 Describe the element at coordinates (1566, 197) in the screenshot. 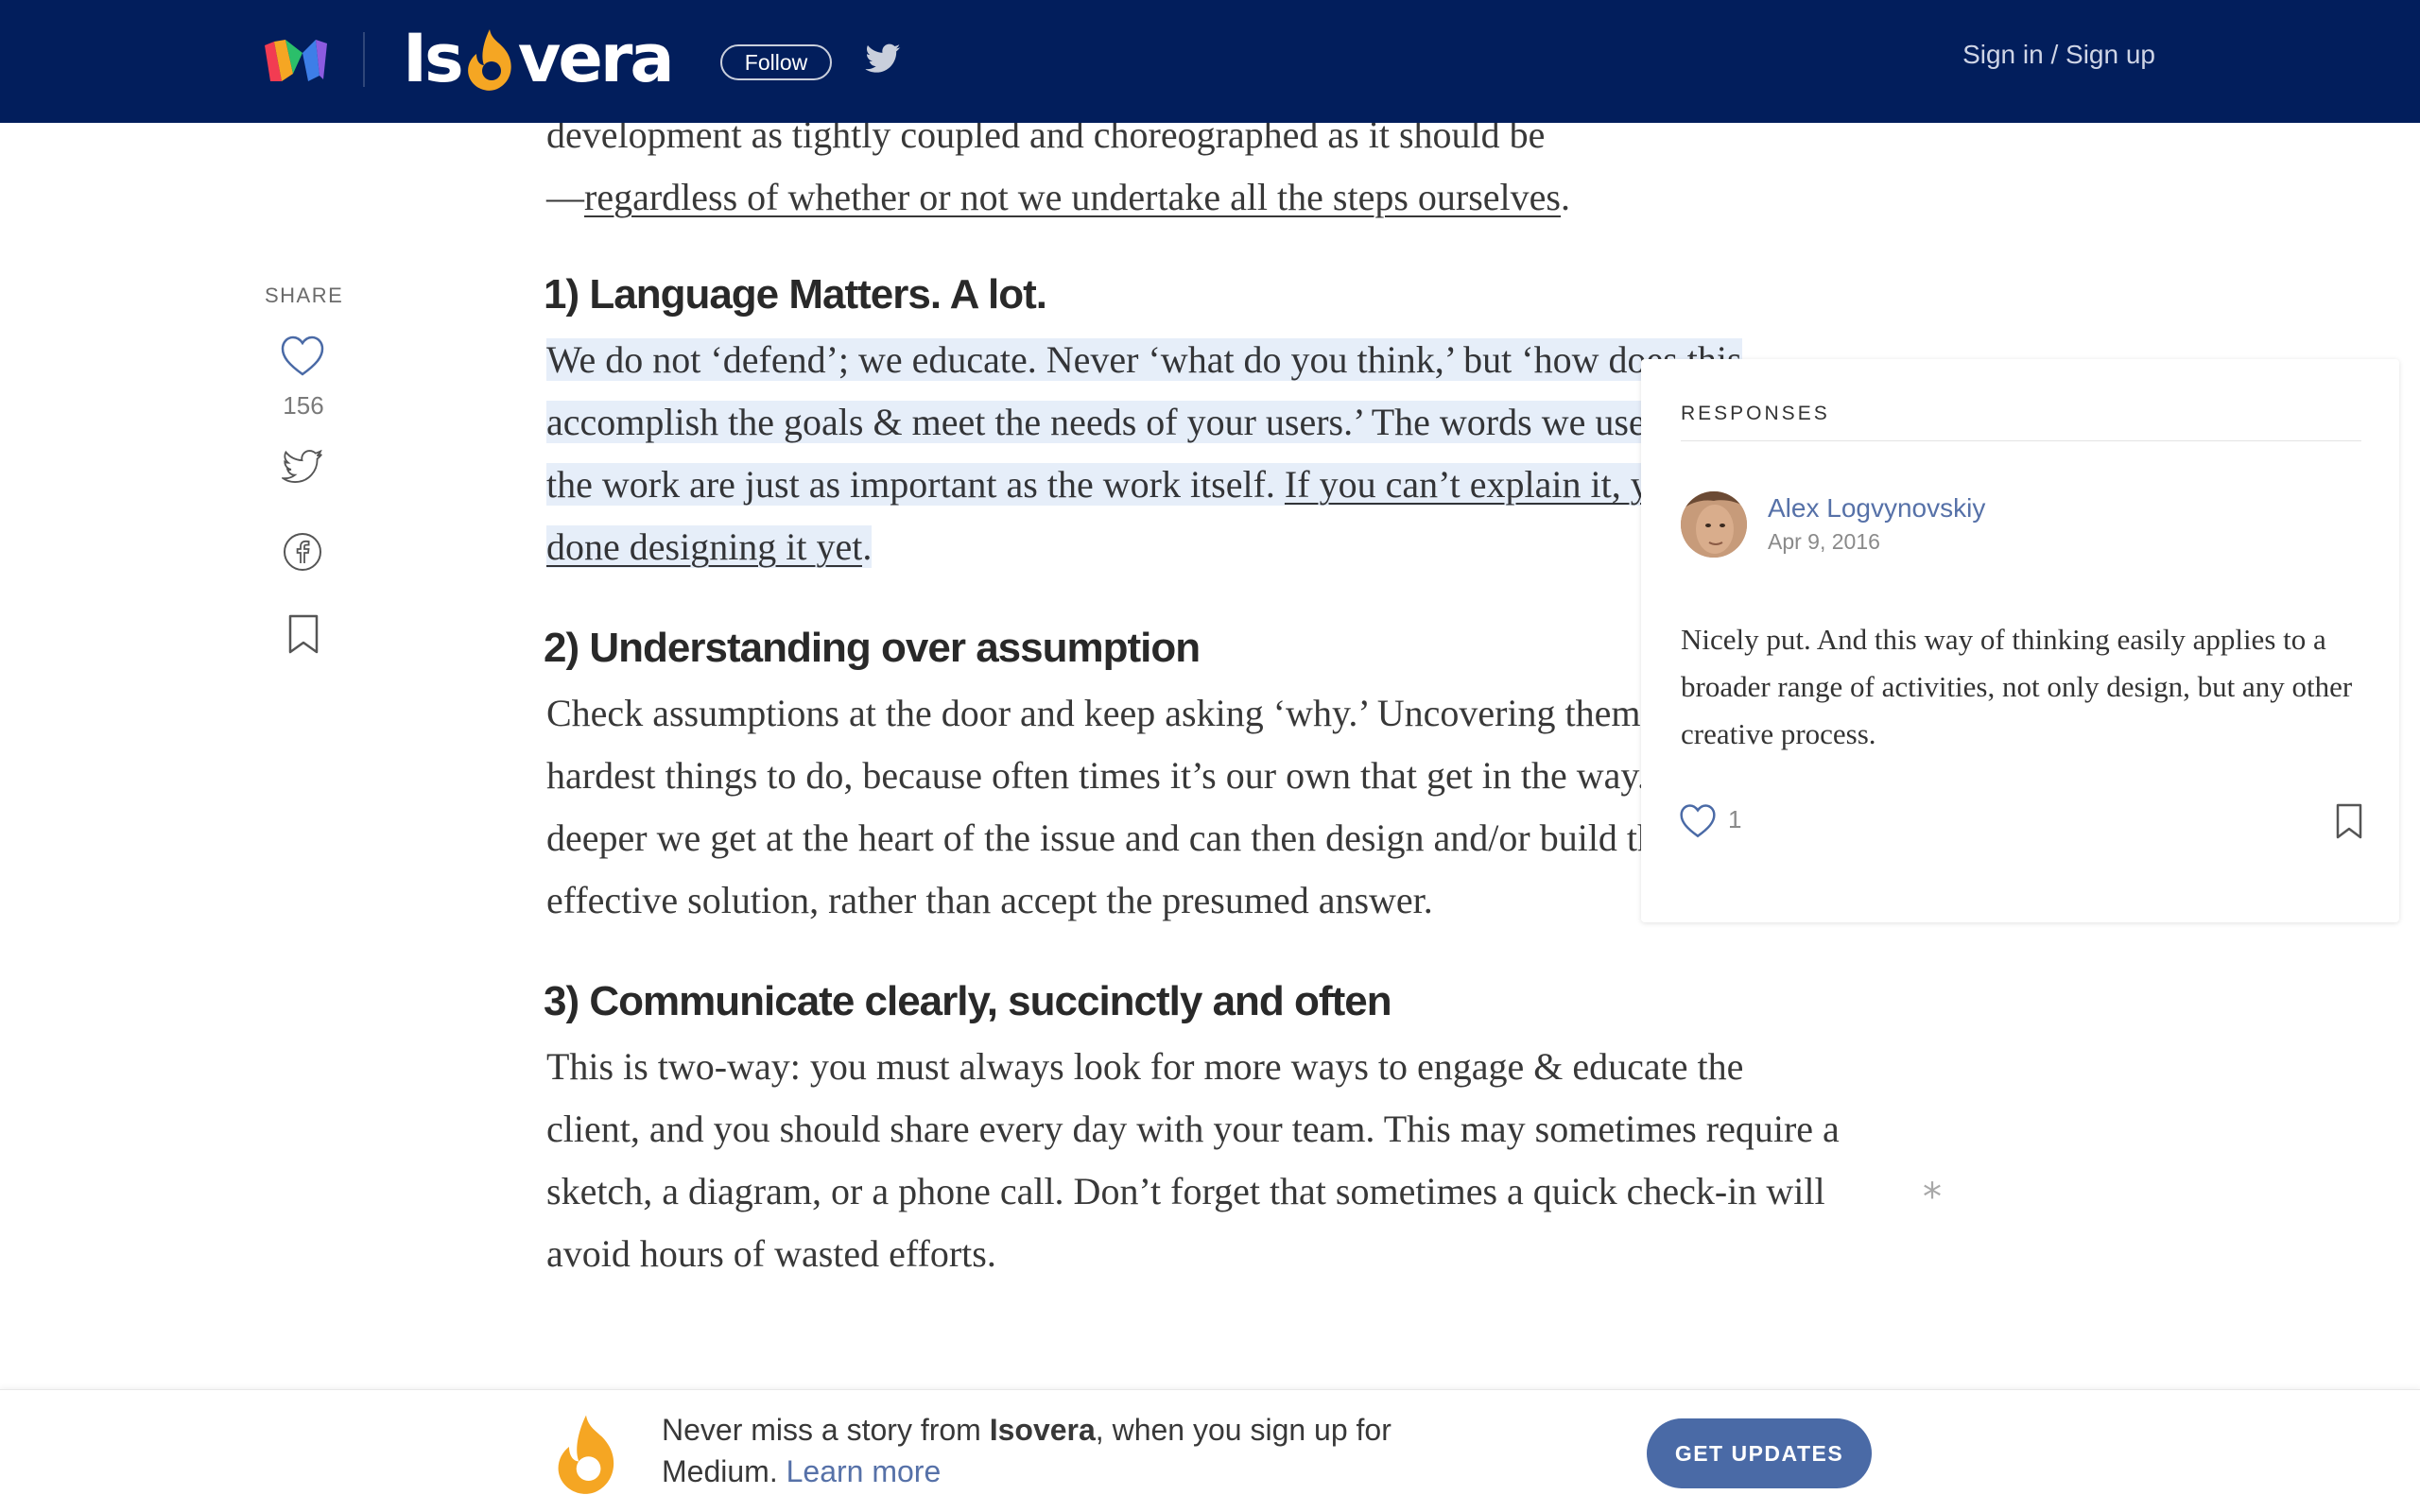

I see `intro-end: .` at that location.